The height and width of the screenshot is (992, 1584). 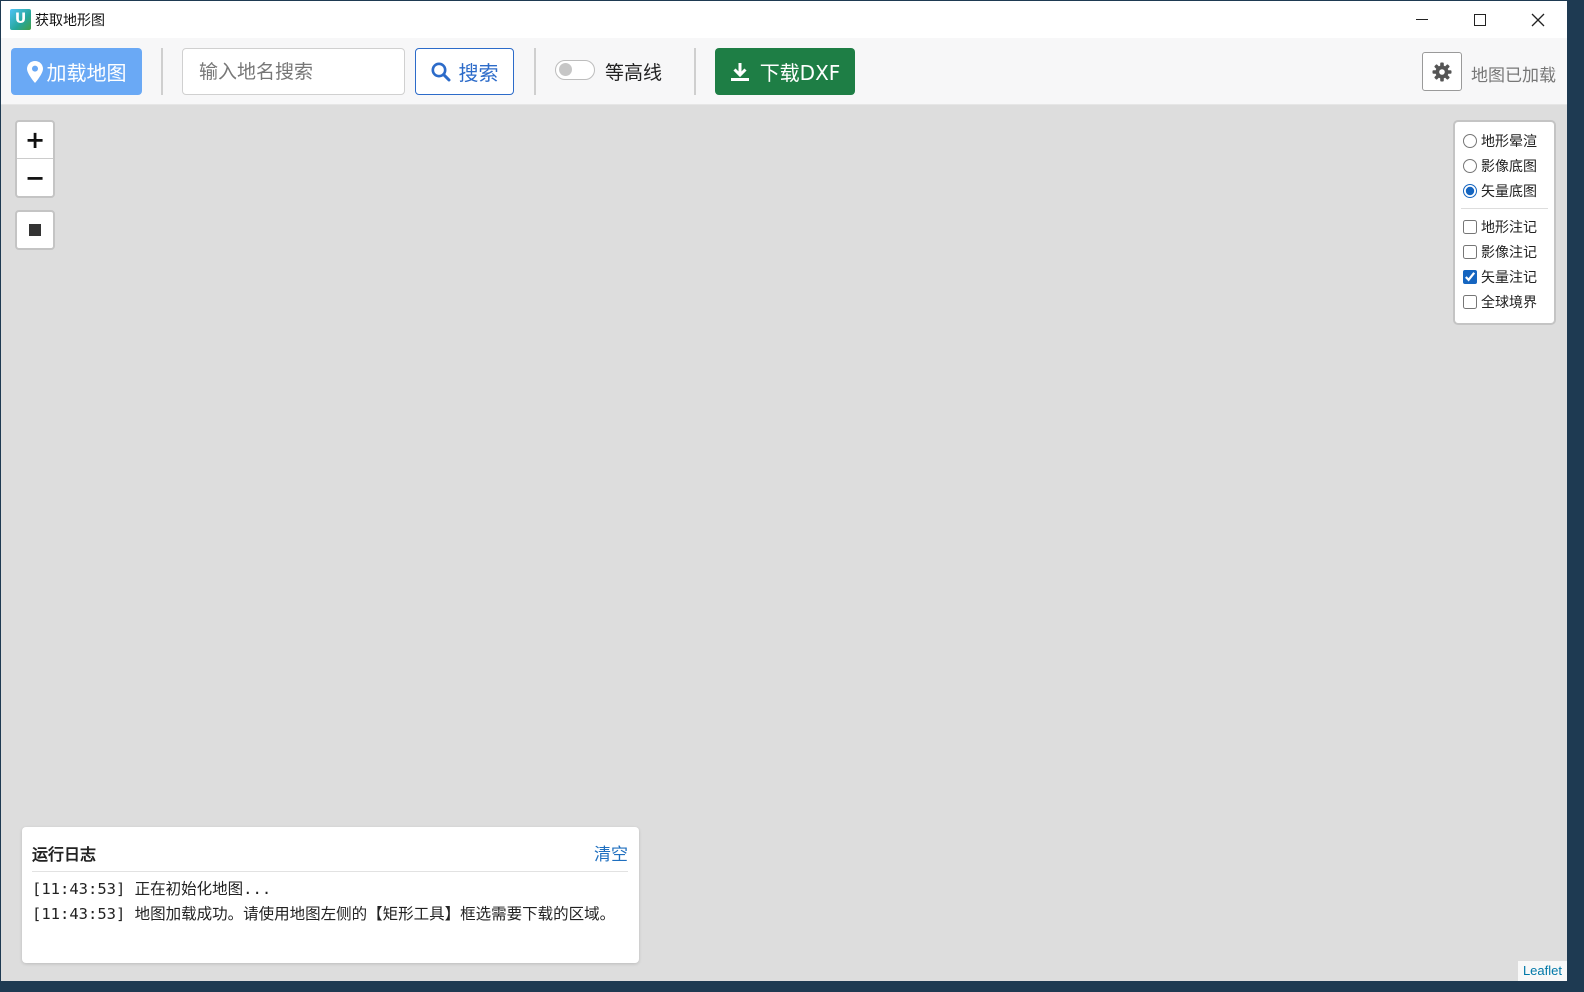 I want to click on zoom-out-button: −, so click(x=35, y=177).